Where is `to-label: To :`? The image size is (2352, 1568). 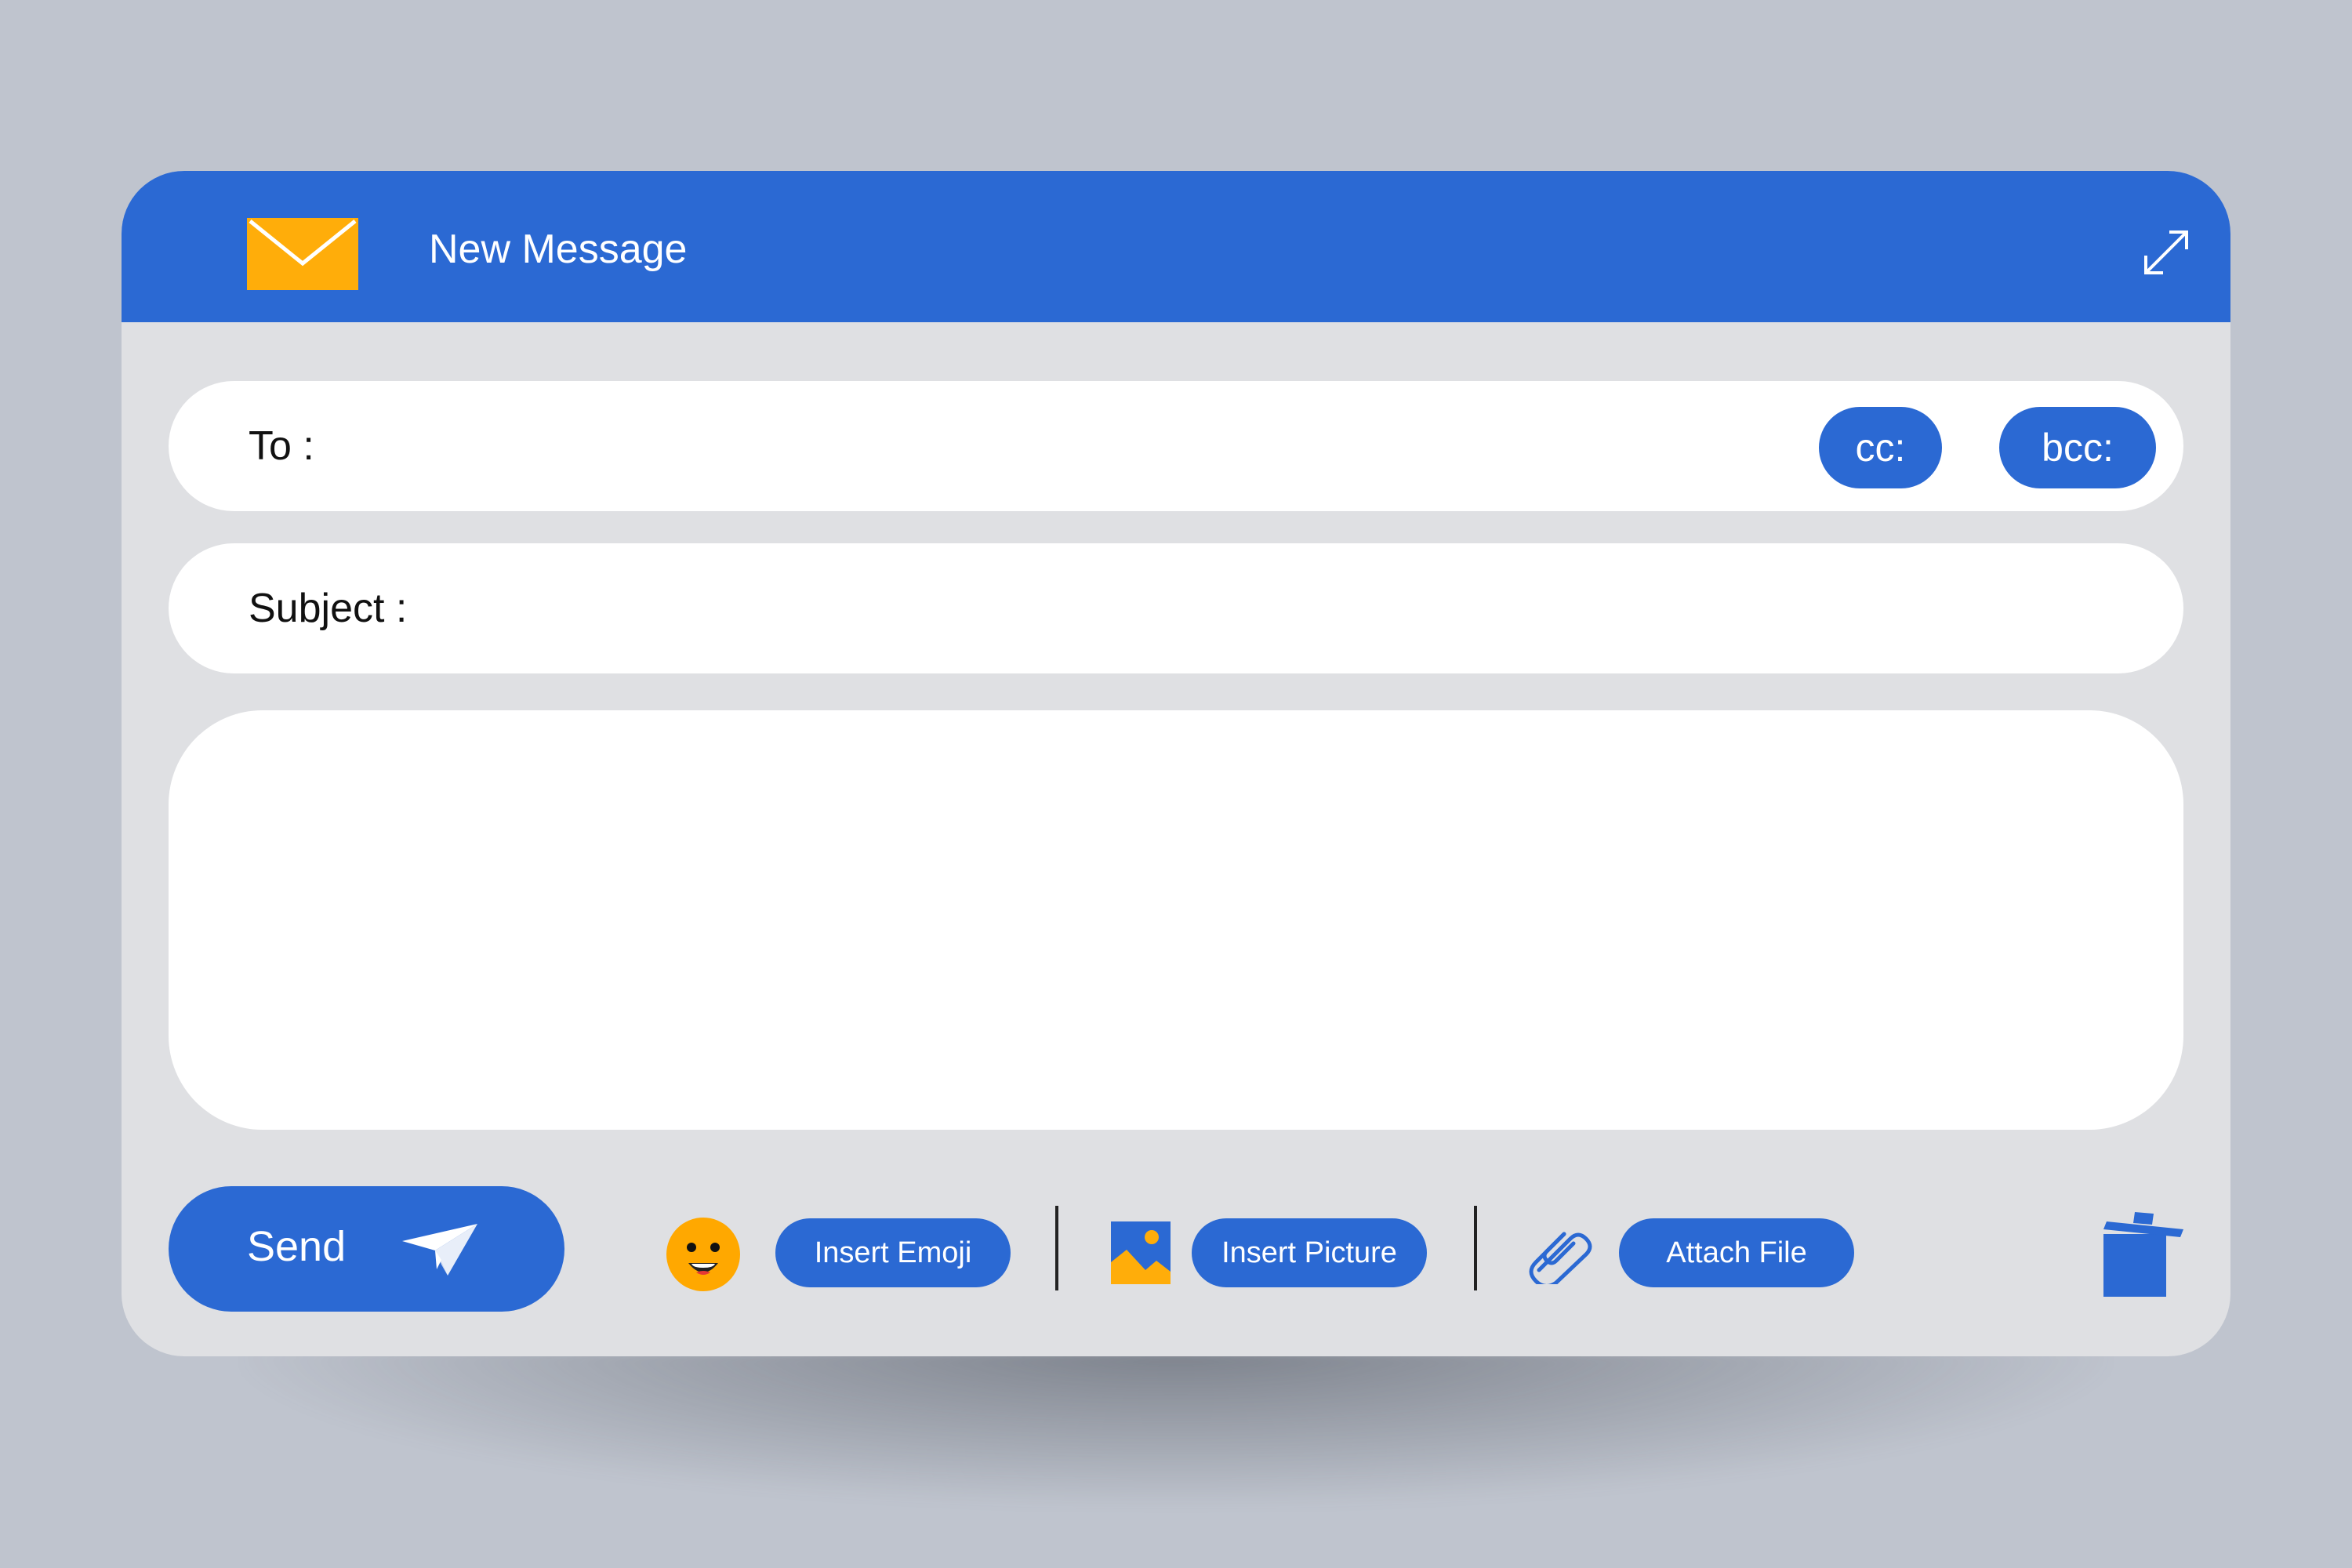 to-label: To : is located at coordinates (281, 446).